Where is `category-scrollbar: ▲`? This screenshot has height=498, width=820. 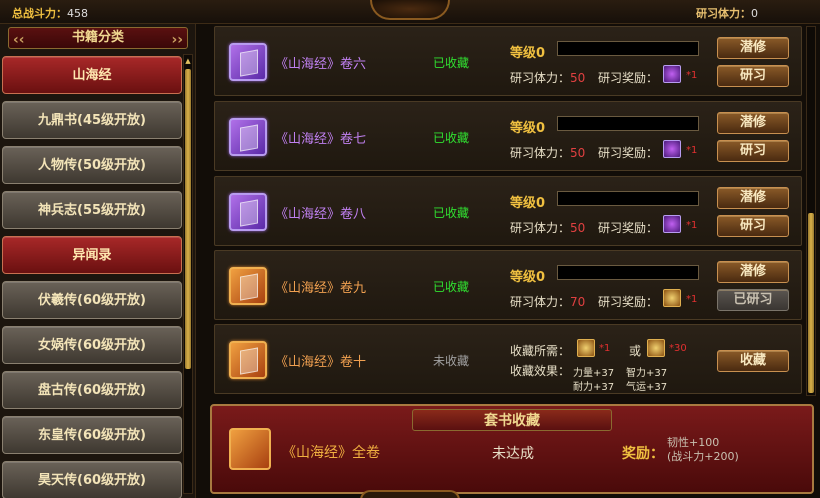
category-scrollbar: ▲ is located at coordinates (188, 274).